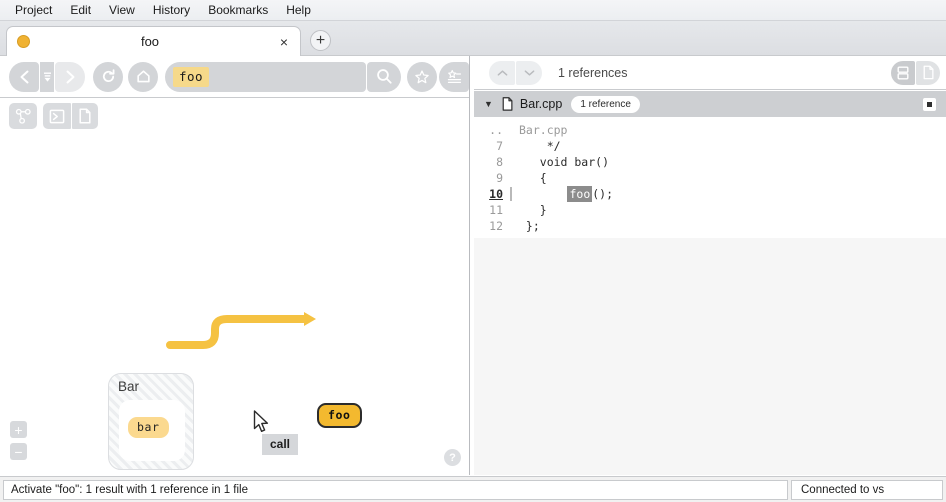 The image size is (946, 502). What do you see at coordinates (929, 104) in the screenshot?
I see `maximize-icon` at bounding box center [929, 104].